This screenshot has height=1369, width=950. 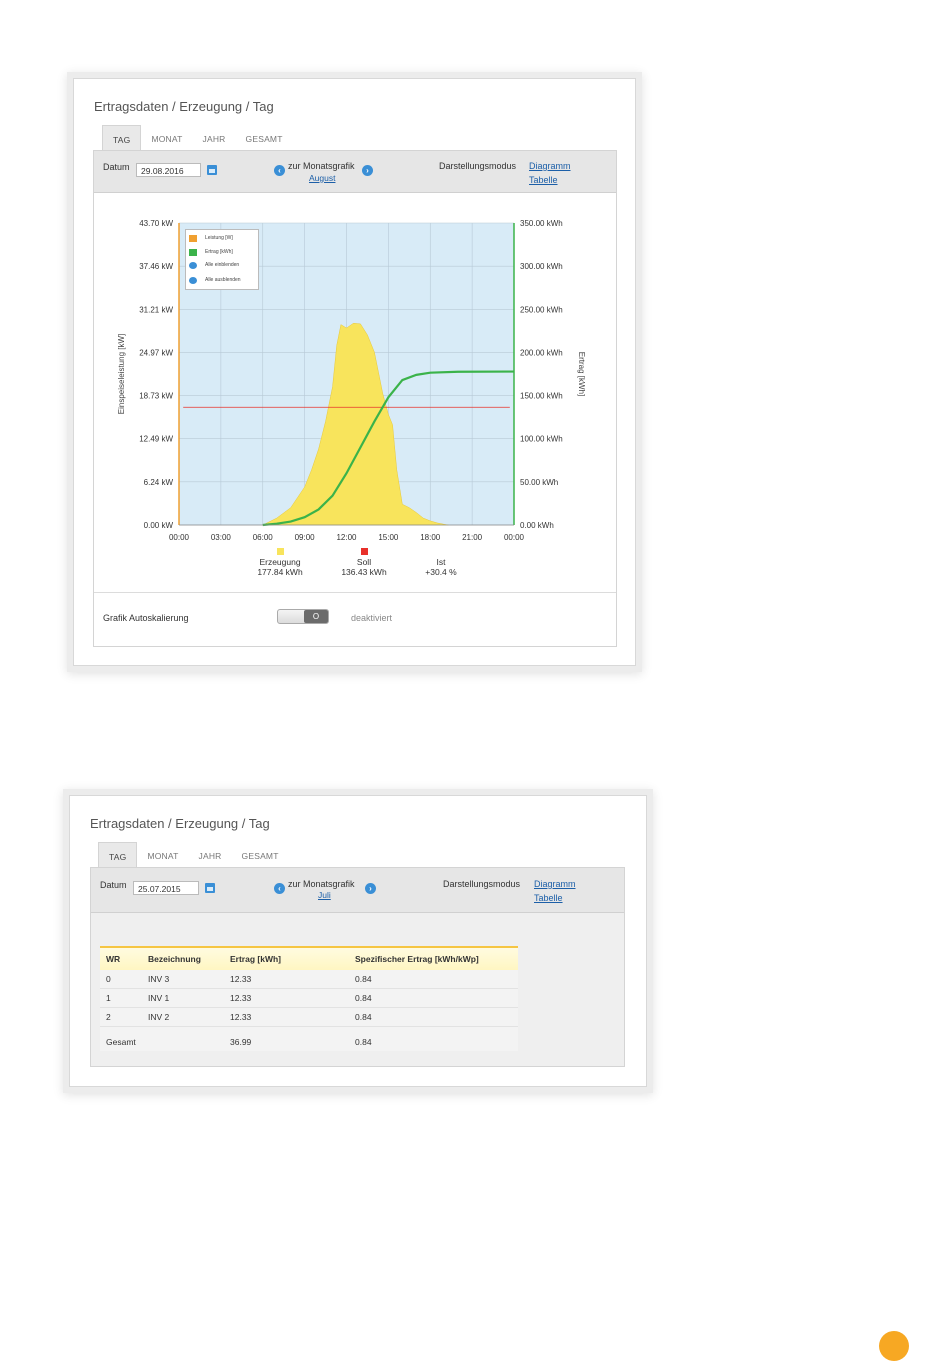 I want to click on autoscale-toggle: O, so click(x=303, y=616).